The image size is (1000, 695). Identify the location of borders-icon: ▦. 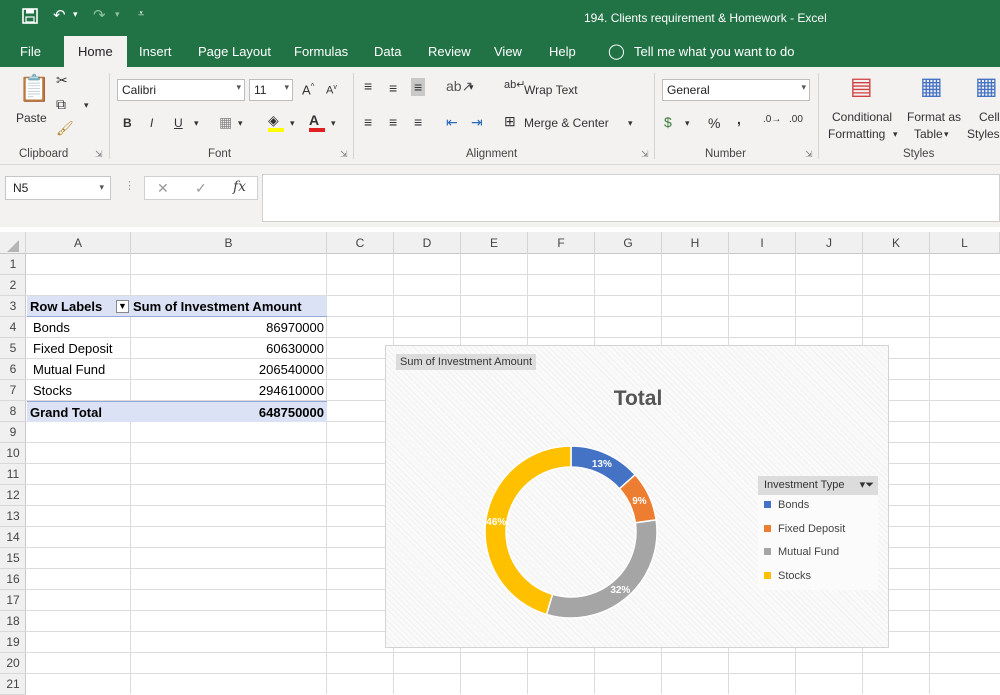
(225, 122).